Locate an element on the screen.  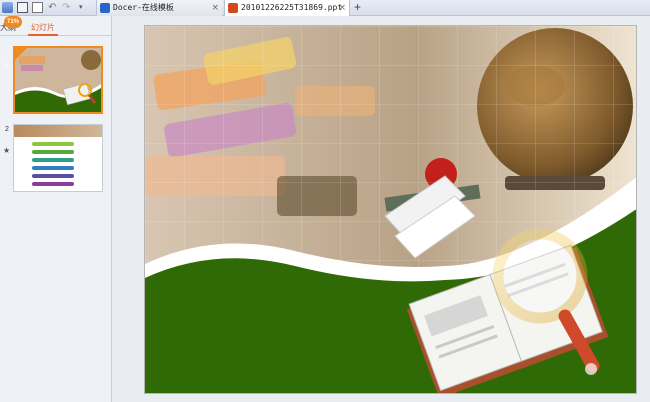
save-icon is located at coordinates (7, 7).